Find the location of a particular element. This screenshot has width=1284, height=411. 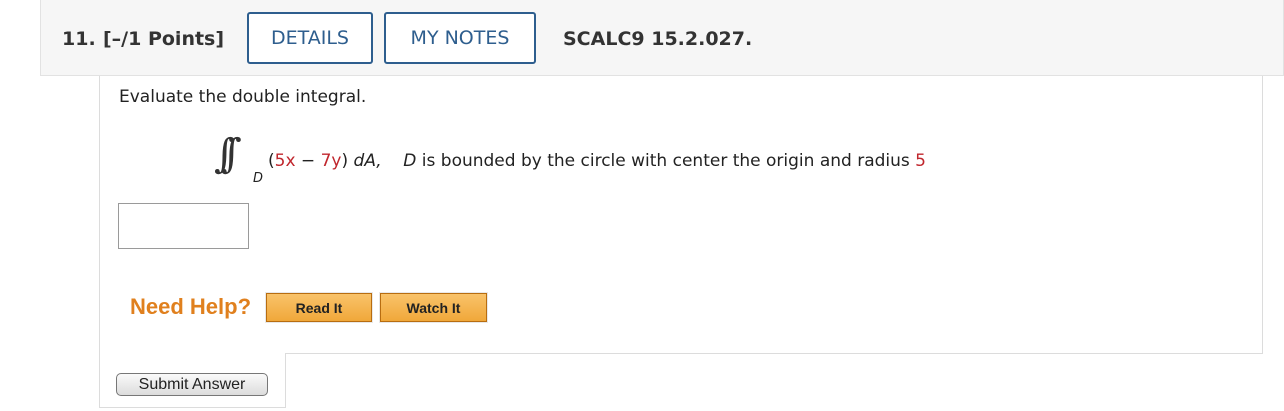

question-reference: SCALC9 15.2.027. is located at coordinates (658, 39).